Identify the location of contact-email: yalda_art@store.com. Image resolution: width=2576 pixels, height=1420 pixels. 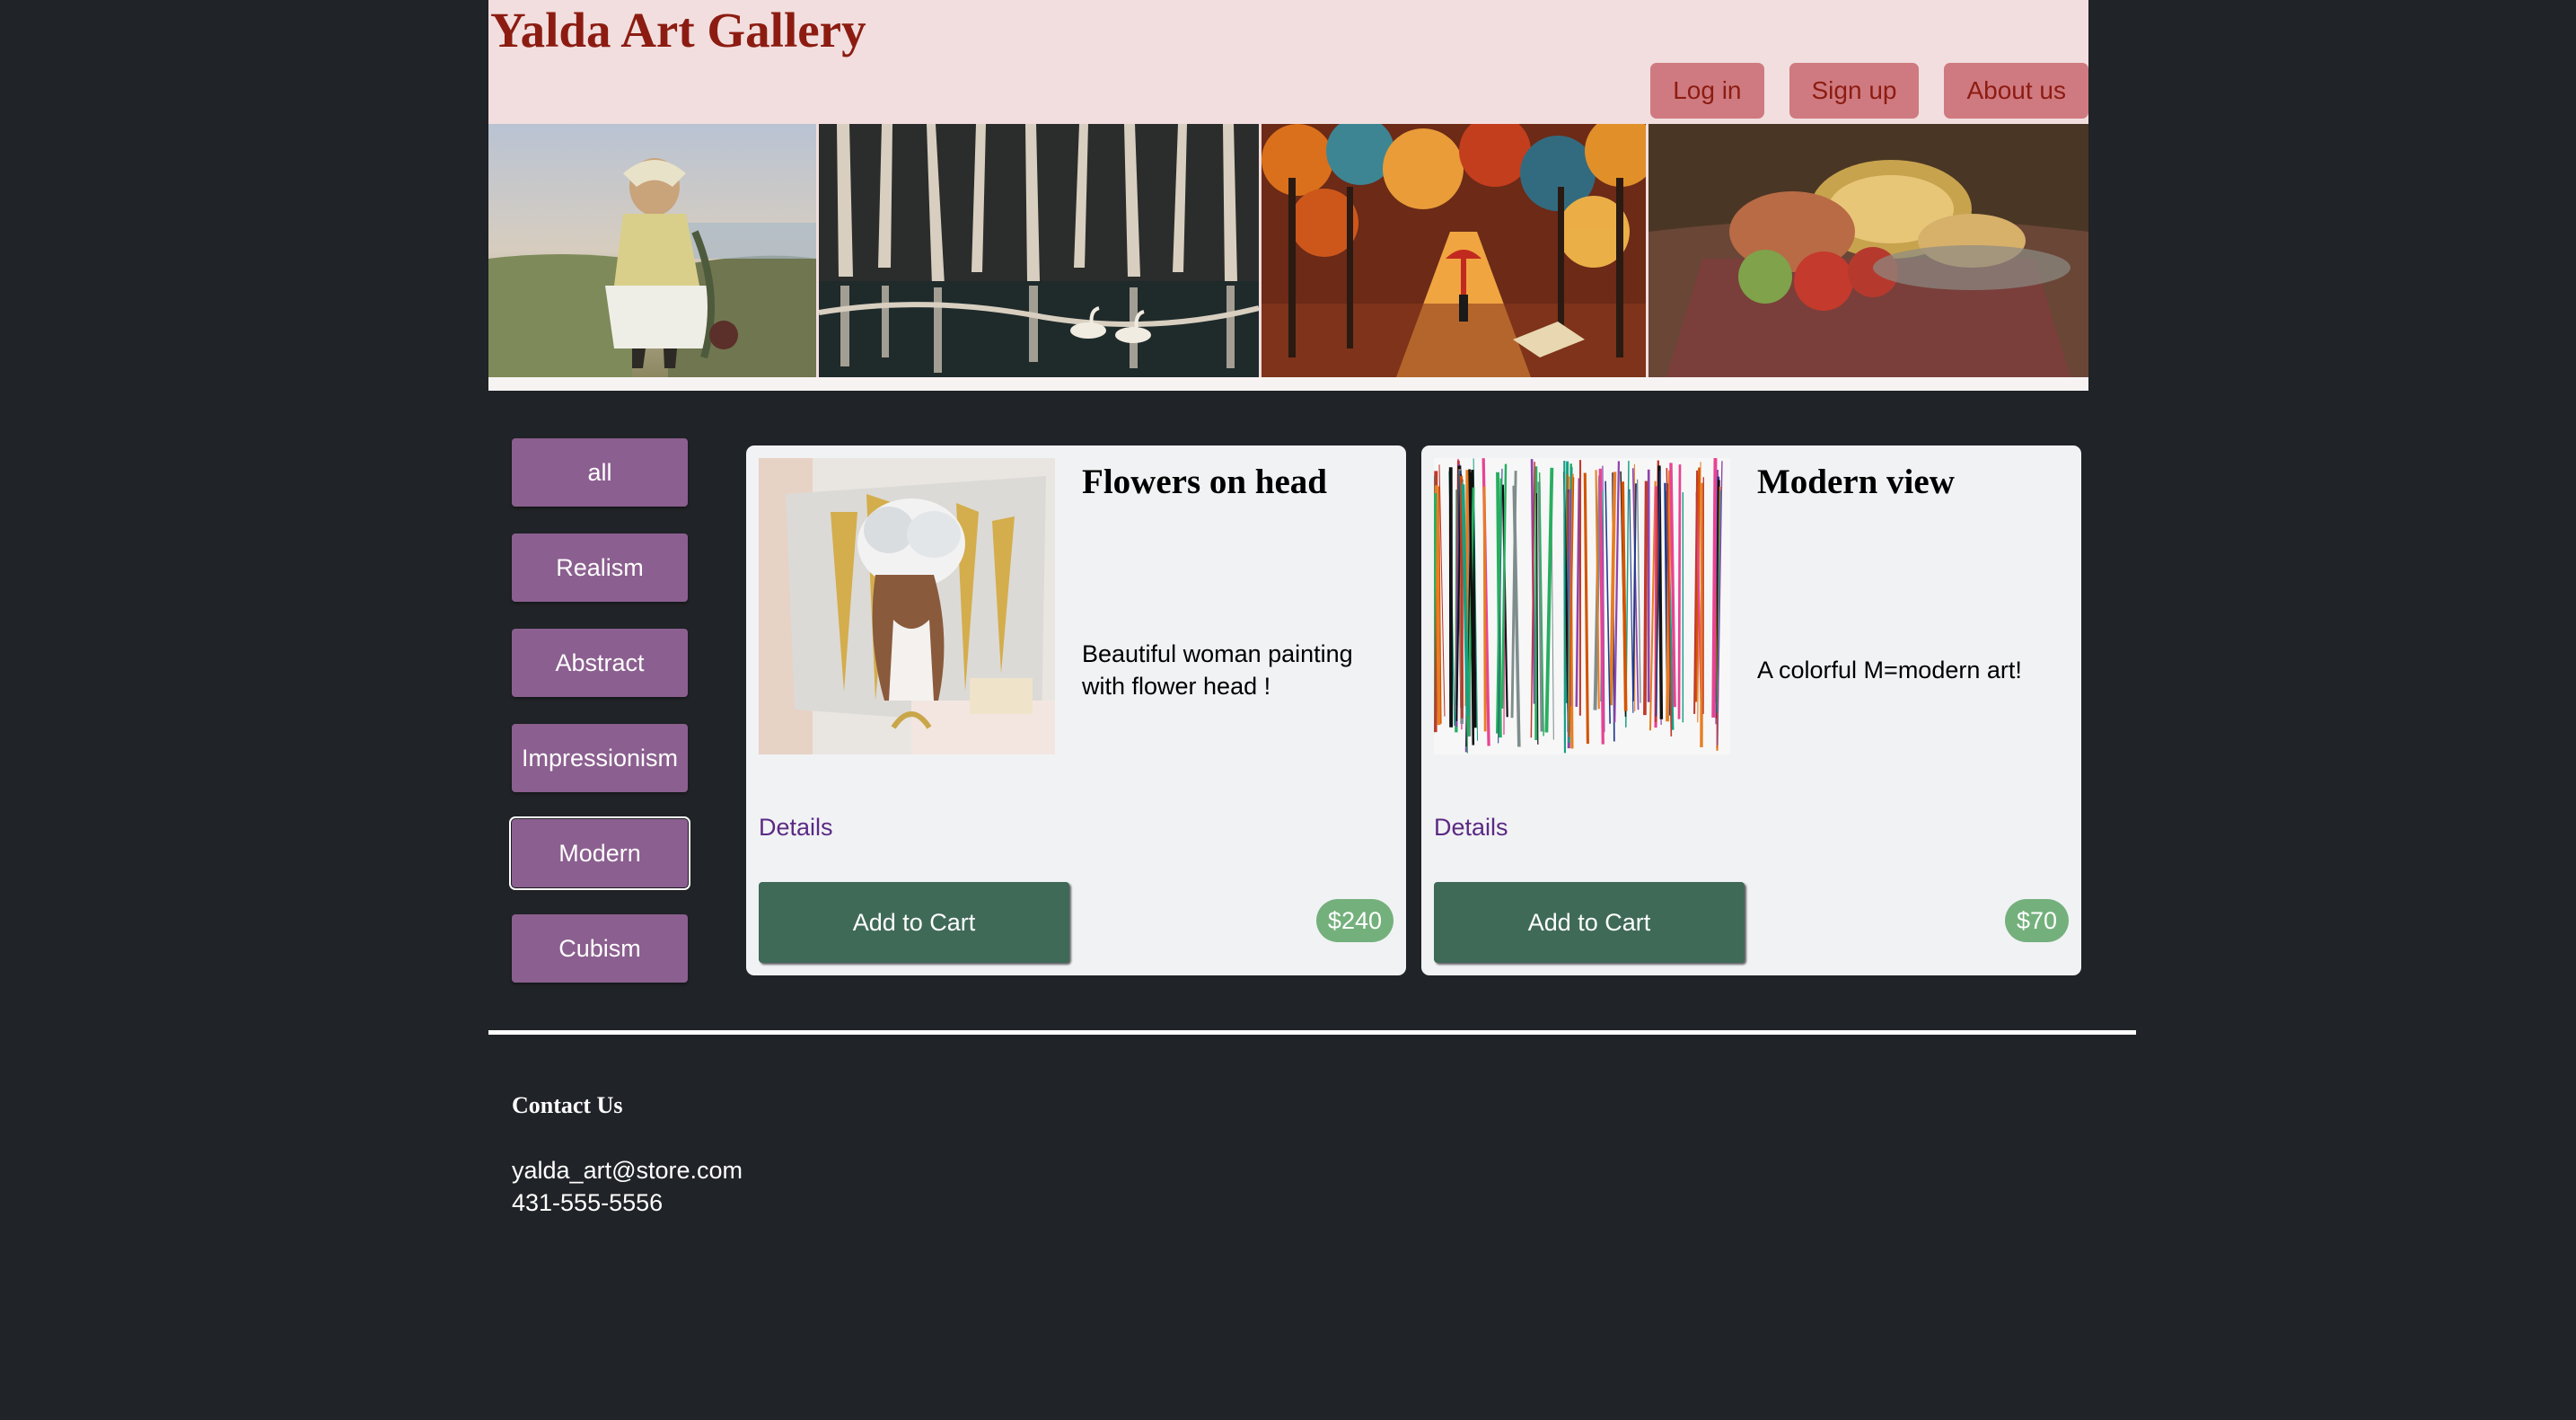
(628, 1170).